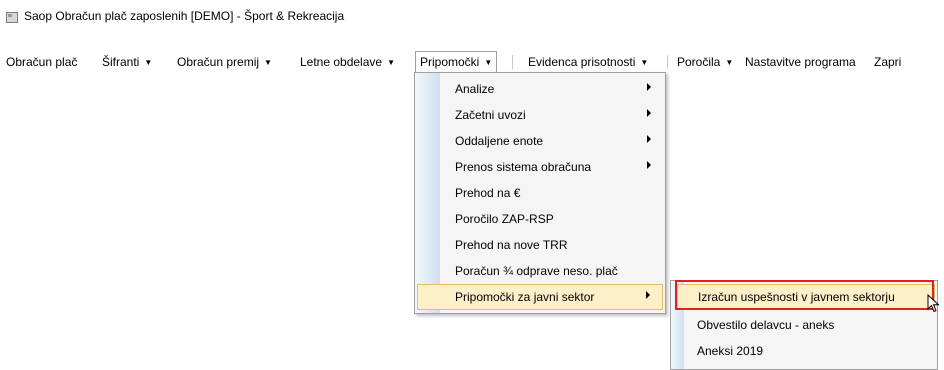 The image size is (944, 370). I want to click on dropdown-item-oddaljene-enote: Oddaljene enote, so click(540, 141).